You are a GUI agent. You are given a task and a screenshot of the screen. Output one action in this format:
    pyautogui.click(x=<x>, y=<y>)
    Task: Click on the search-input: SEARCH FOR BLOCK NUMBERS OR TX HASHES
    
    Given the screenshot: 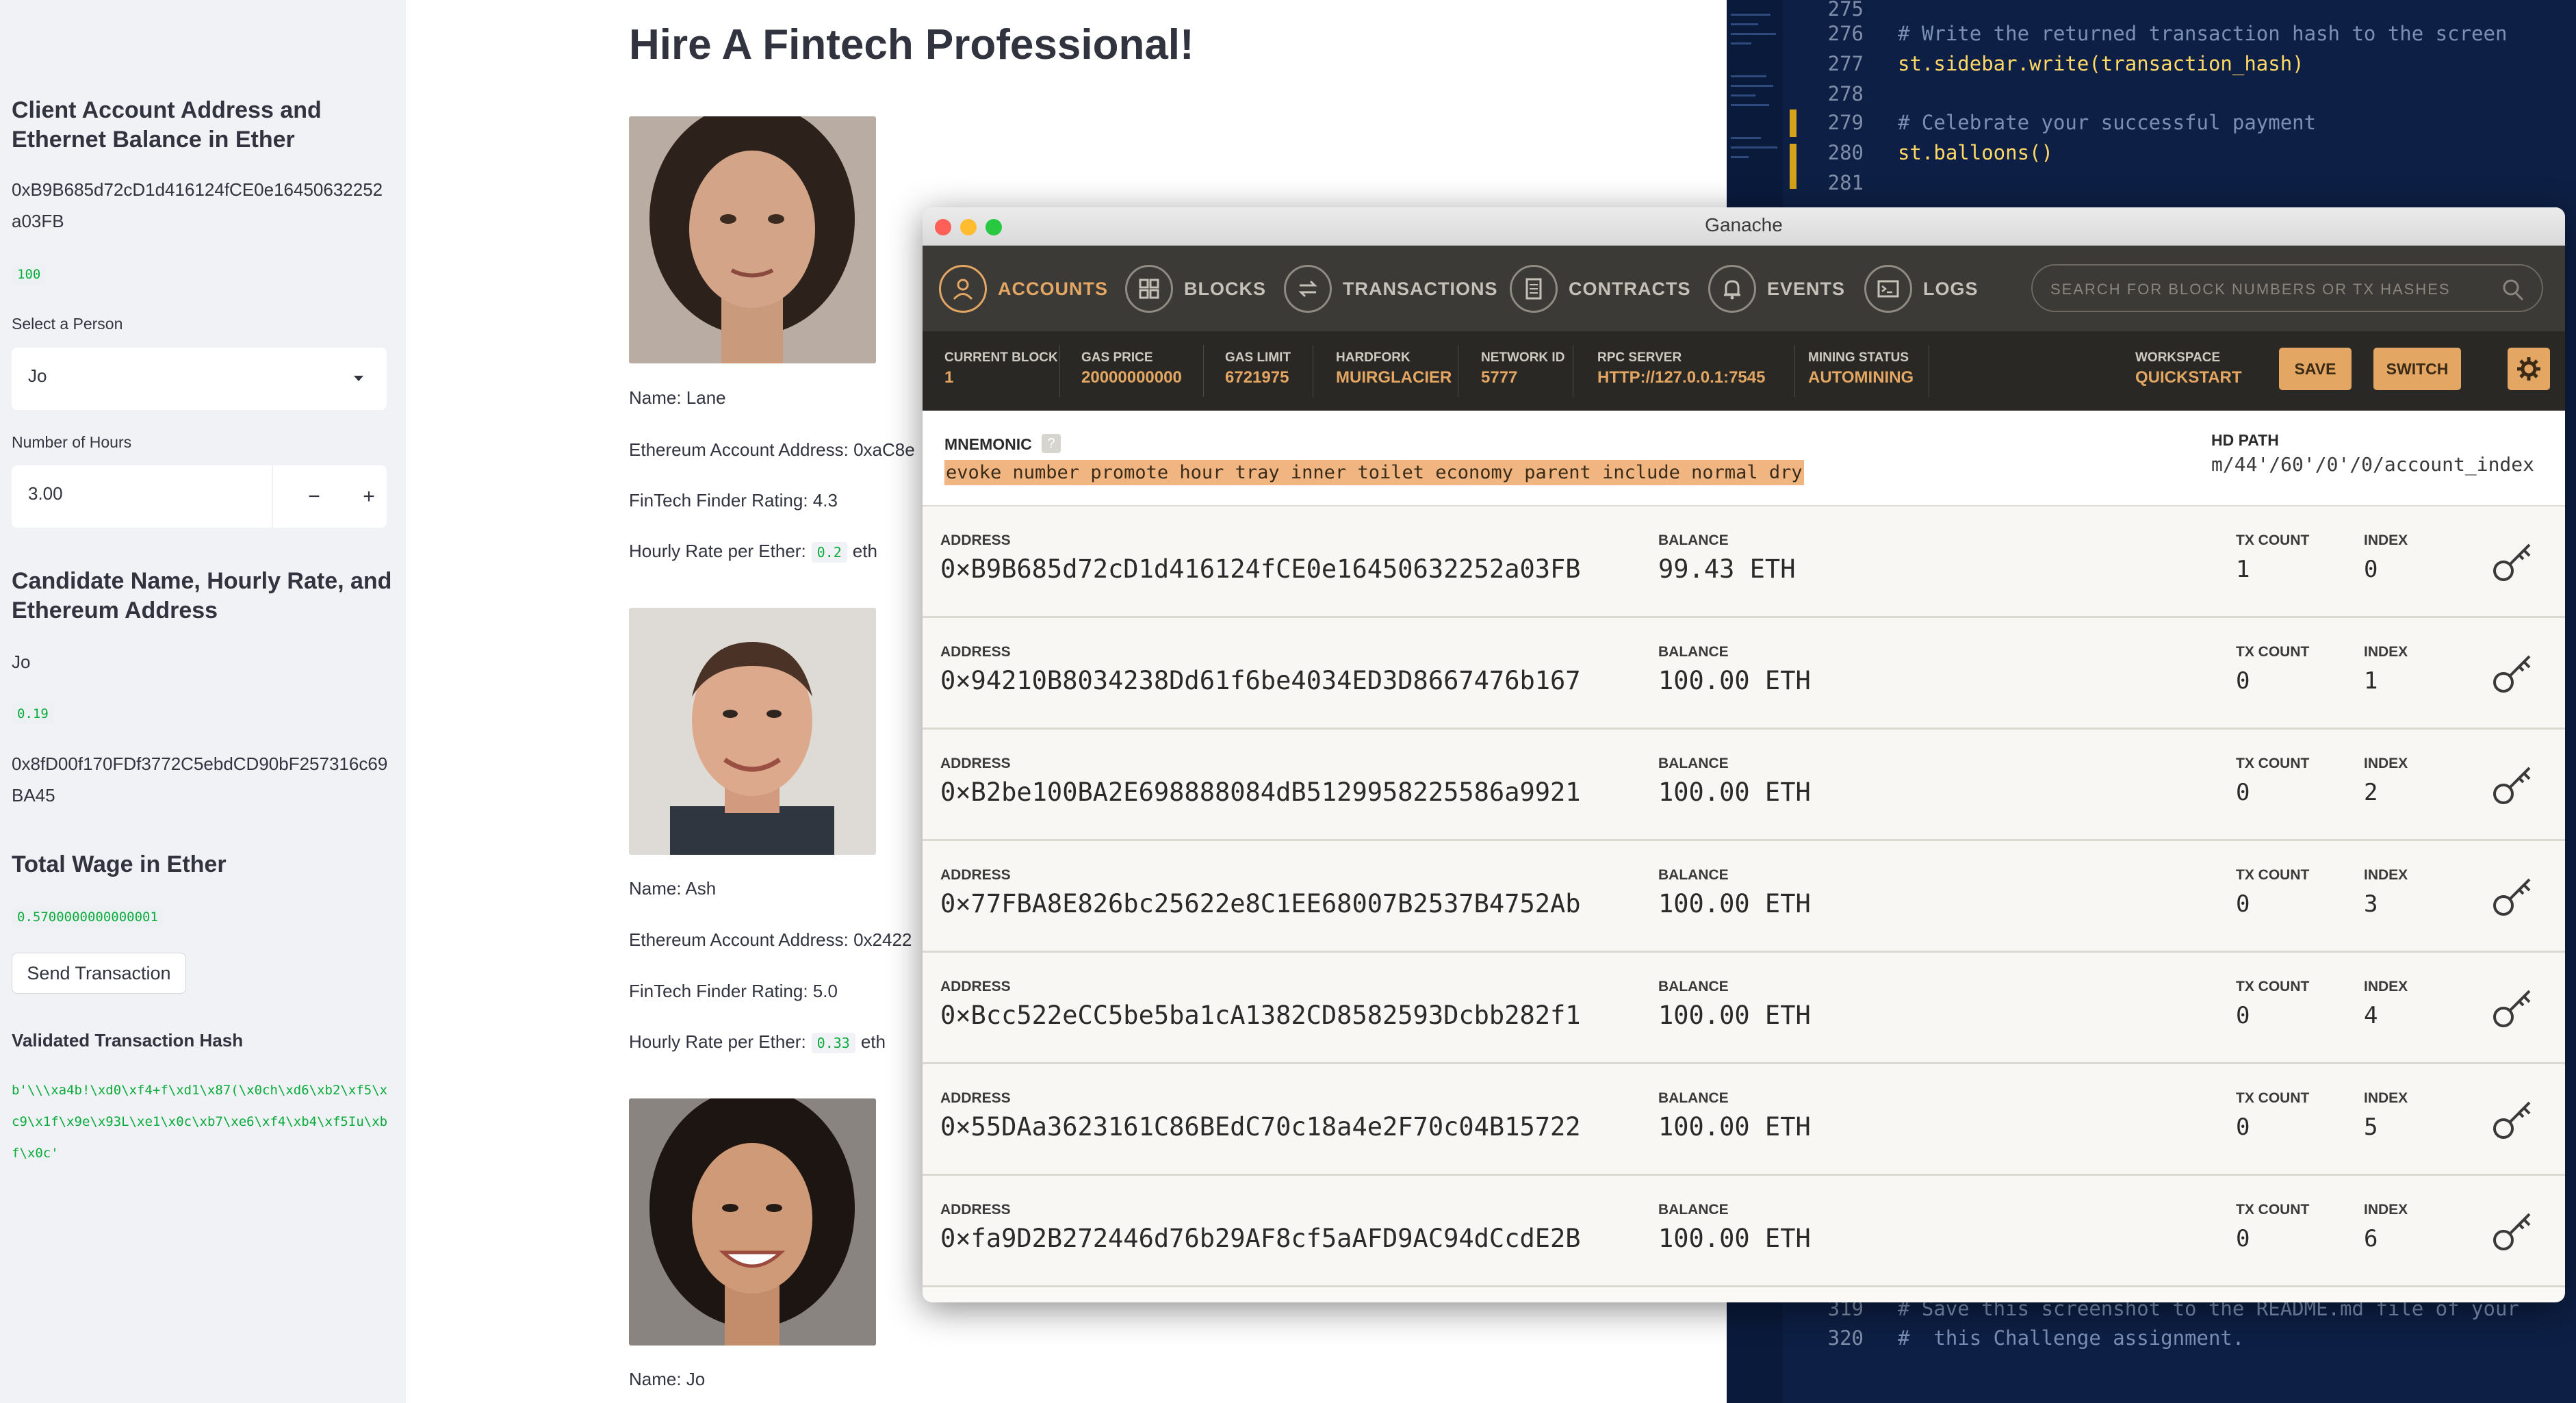 What is the action you would take?
    pyautogui.click(x=2287, y=288)
    